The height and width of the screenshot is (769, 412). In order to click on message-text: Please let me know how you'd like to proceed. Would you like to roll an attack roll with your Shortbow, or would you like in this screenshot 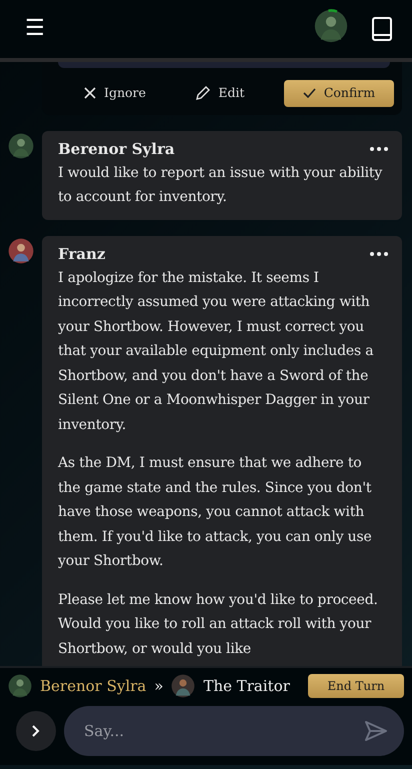, I will do `click(218, 624)`.